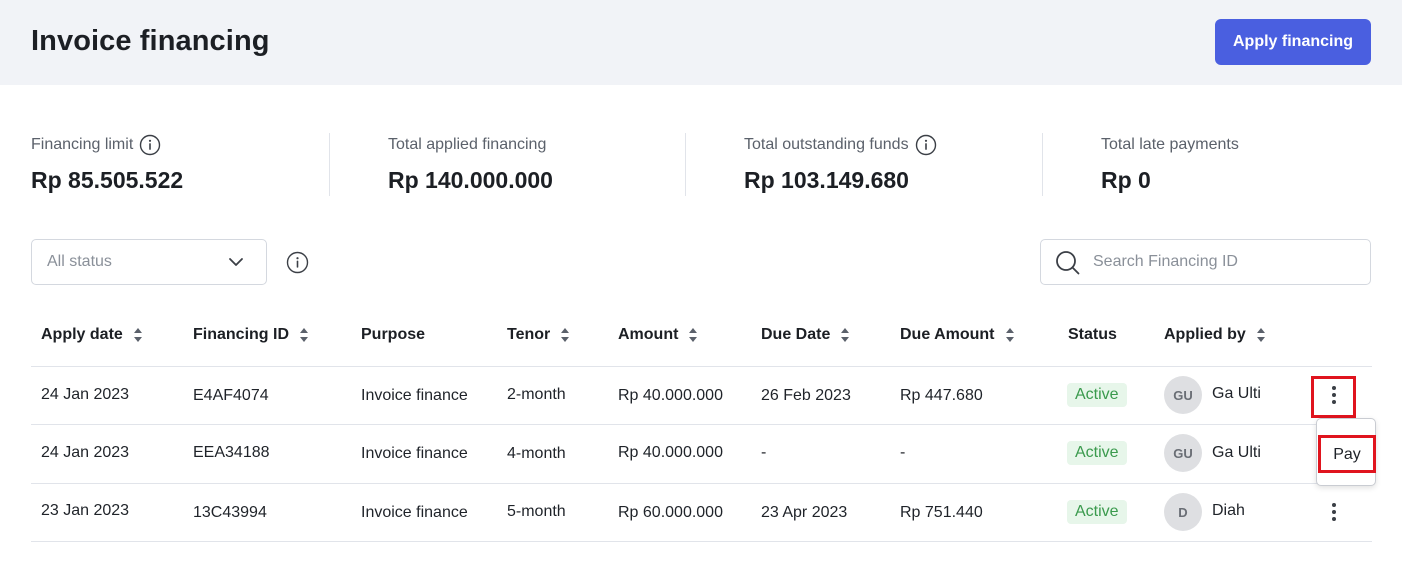  Describe the element at coordinates (1225, 262) in the screenshot. I see `search-input` at that location.